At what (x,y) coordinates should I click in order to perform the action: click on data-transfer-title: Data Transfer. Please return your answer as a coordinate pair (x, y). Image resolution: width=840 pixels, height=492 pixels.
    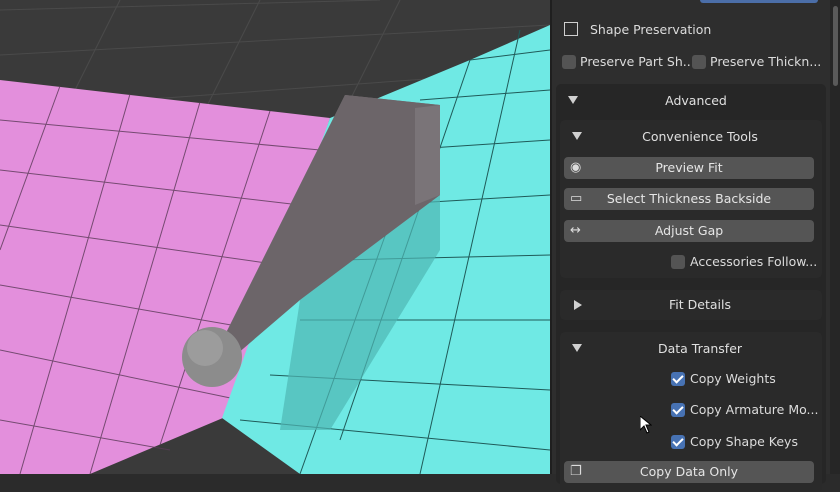
    Looking at the image, I should click on (700, 348).